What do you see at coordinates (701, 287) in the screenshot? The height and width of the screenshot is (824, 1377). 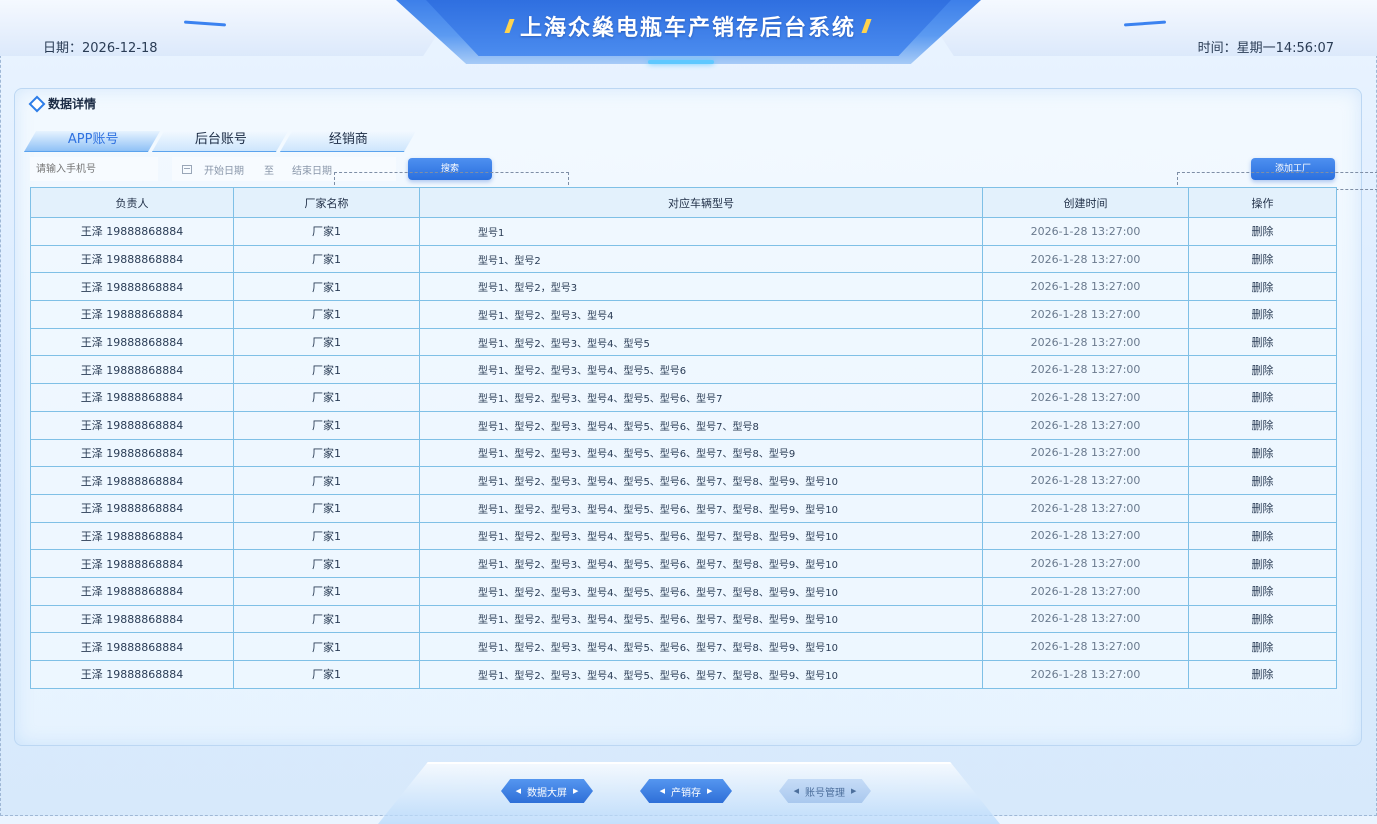 I see `models-cell: 型号1、型号2，型号3` at bounding box center [701, 287].